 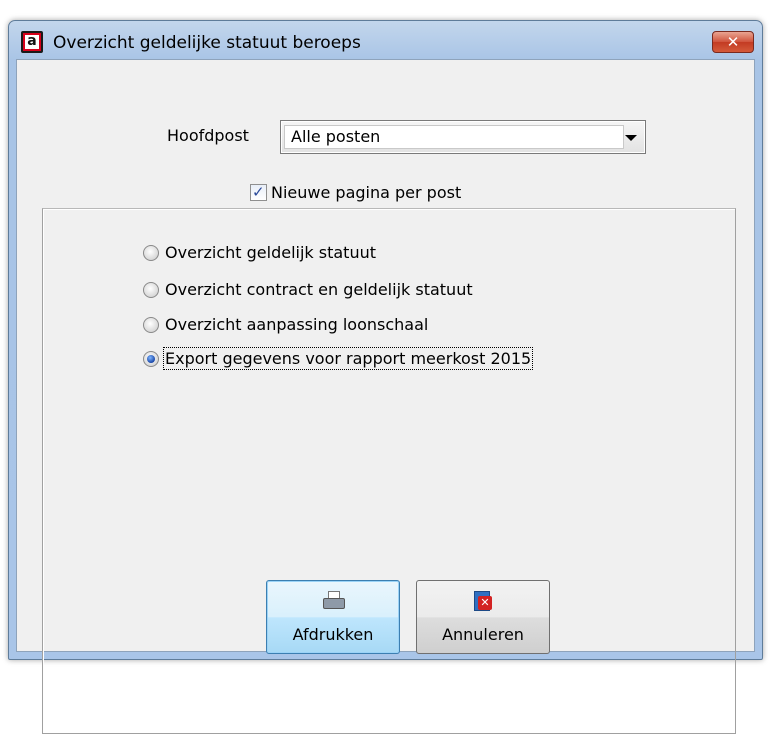 What do you see at coordinates (483, 617) in the screenshot?
I see `cancel-button: ✕ Annuleren` at bounding box center [483, 617].